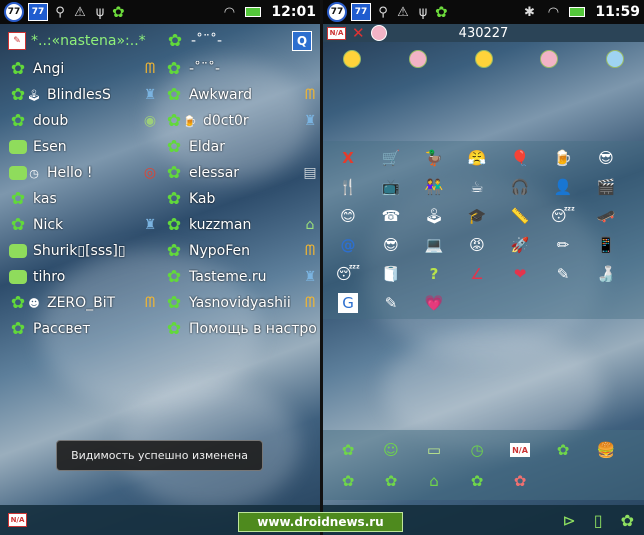 The image size is (644, 535). I want to click on contact-item: ✿ kas, so click(84, 199).